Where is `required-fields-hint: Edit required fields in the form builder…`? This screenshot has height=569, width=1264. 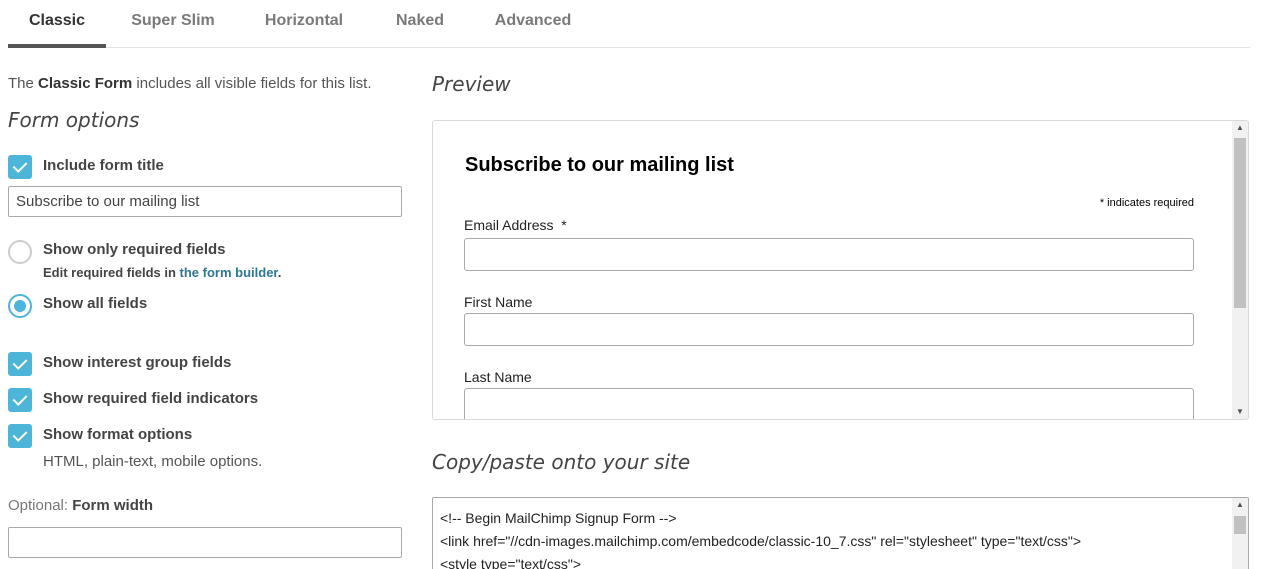
required-fields-hint: Edit required fields in the form builder… is located at coordinates (162, 272).